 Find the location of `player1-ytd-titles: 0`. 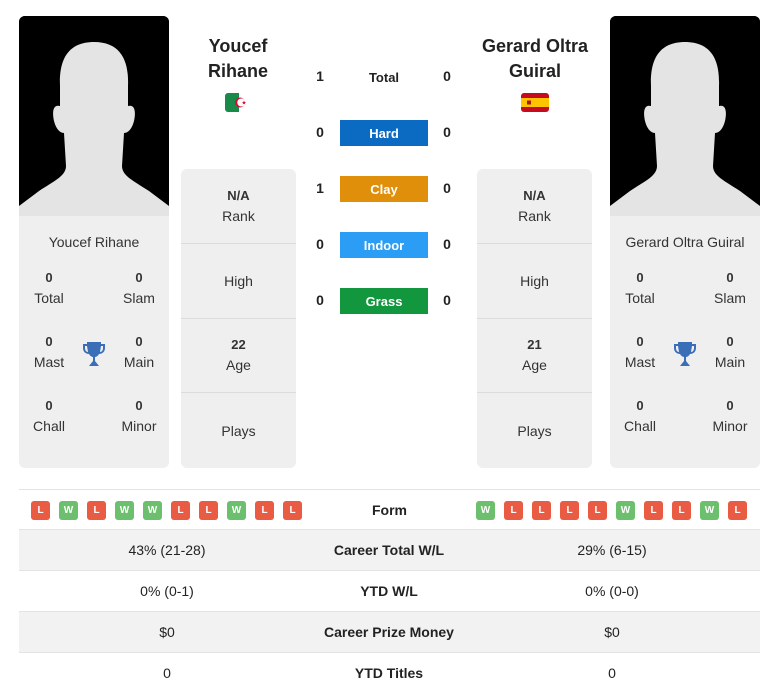

player1-ytd-titles: 0 is located at coordinates (167, 673).